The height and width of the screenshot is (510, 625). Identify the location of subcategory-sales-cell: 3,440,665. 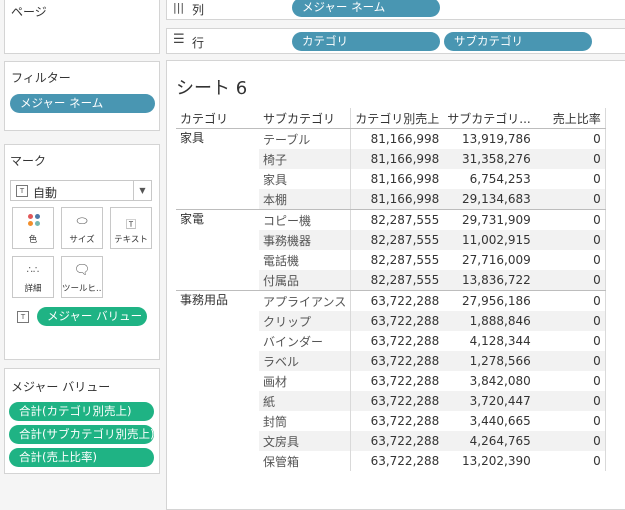
(488, 421).